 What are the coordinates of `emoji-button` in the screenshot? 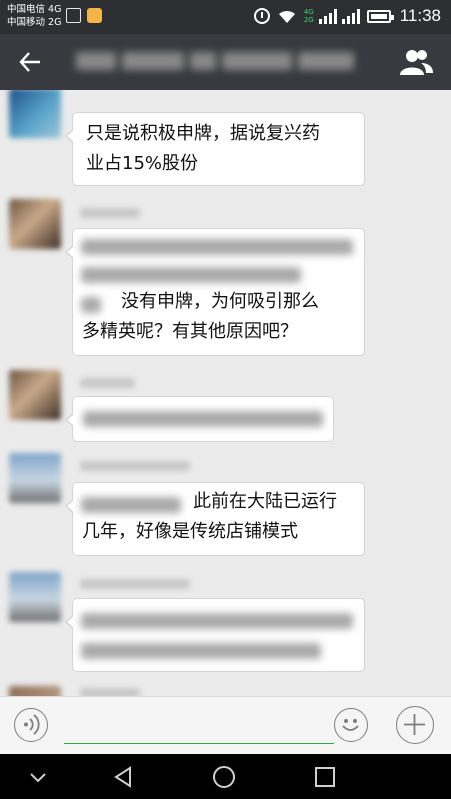 It's located at (351, 725).